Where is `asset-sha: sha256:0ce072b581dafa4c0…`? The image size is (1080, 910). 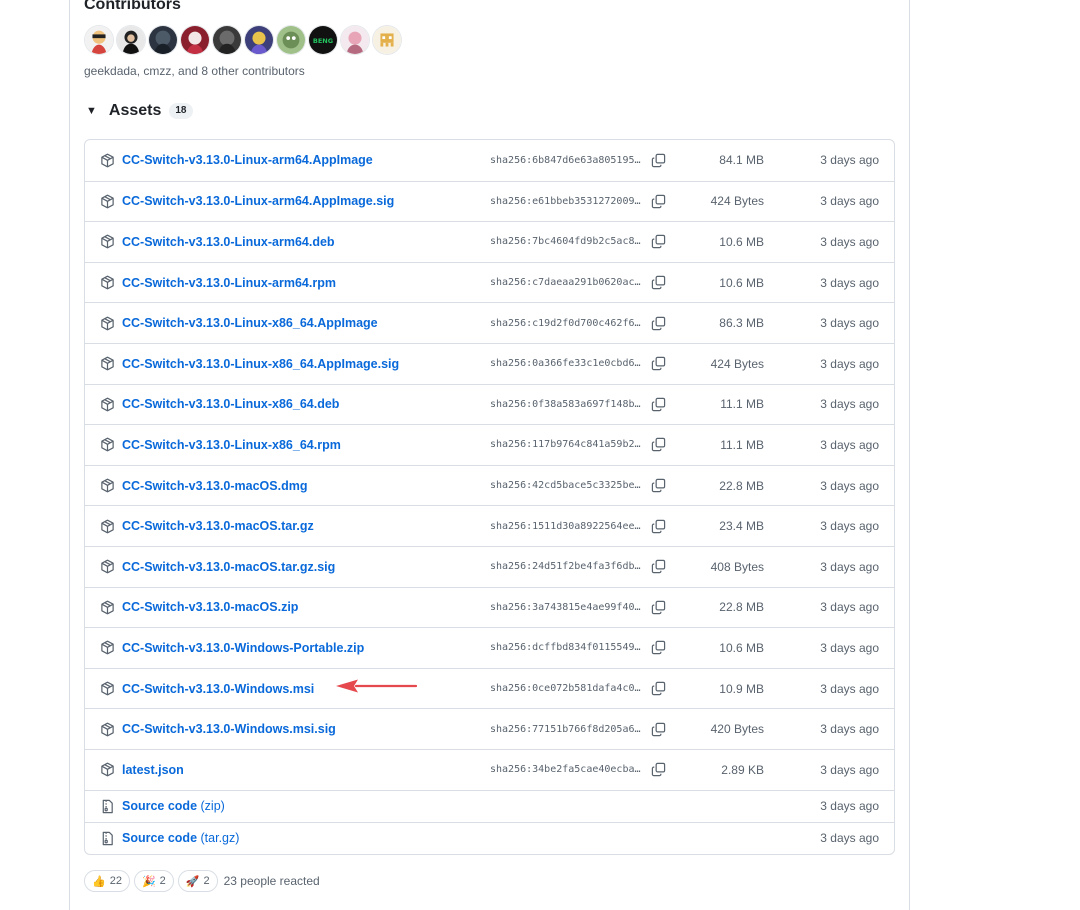
asset-sha: sha256:0ce072b581dafa4c0… is located at coordinates (565, 689).